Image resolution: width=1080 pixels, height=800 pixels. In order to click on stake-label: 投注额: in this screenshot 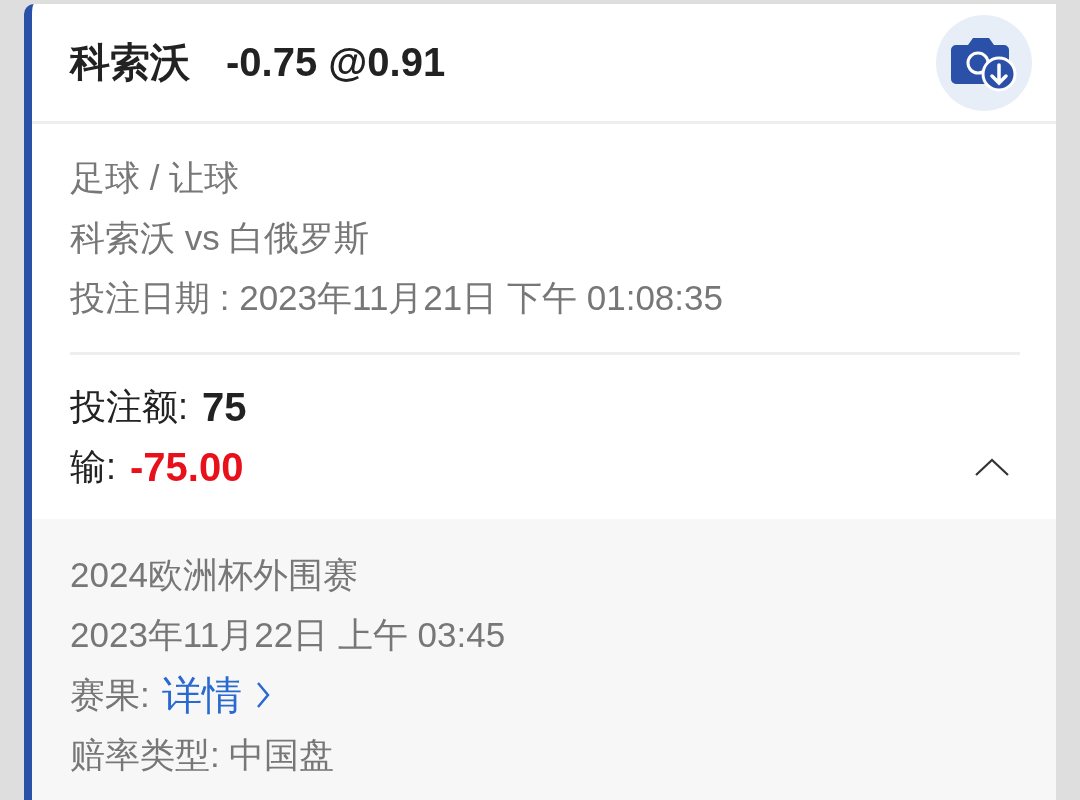, I will do `click(129, 407)`.